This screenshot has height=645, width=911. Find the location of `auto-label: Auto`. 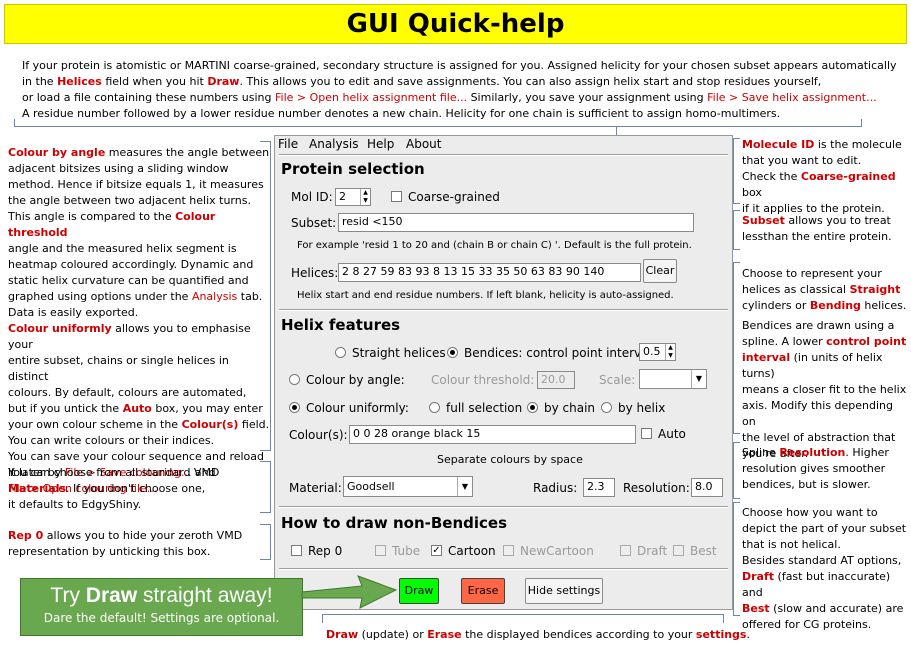

auto-label: Auto is located at coordinates (672, 434).